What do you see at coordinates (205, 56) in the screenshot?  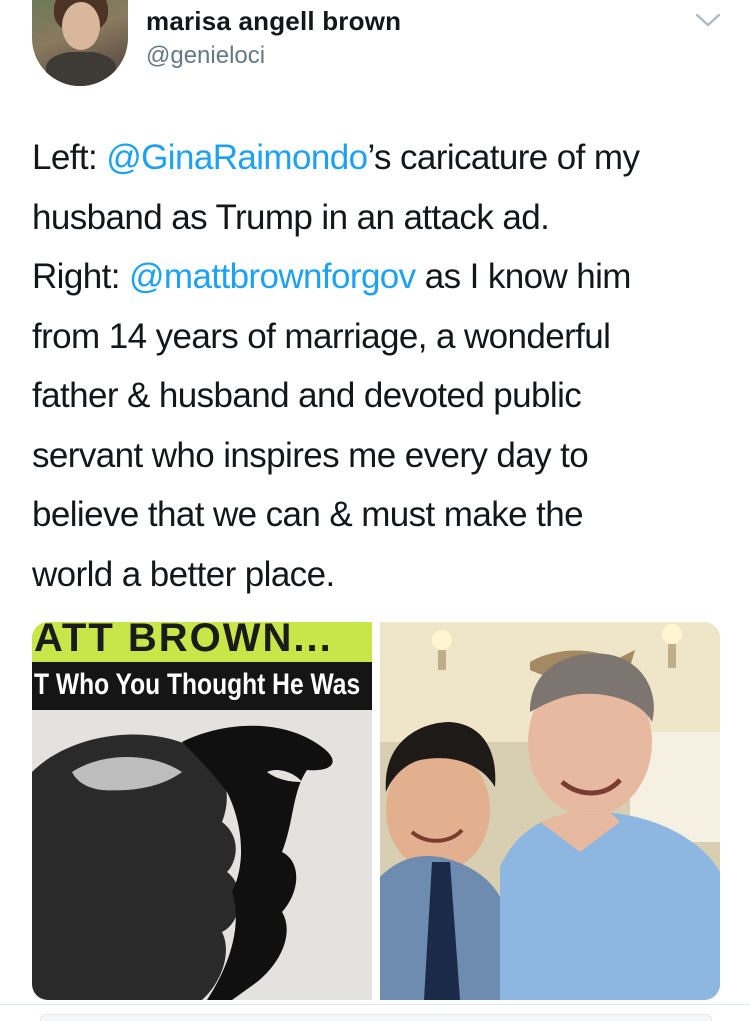 I see `author-handle: @genieloci` at bounding box center [205, 56].